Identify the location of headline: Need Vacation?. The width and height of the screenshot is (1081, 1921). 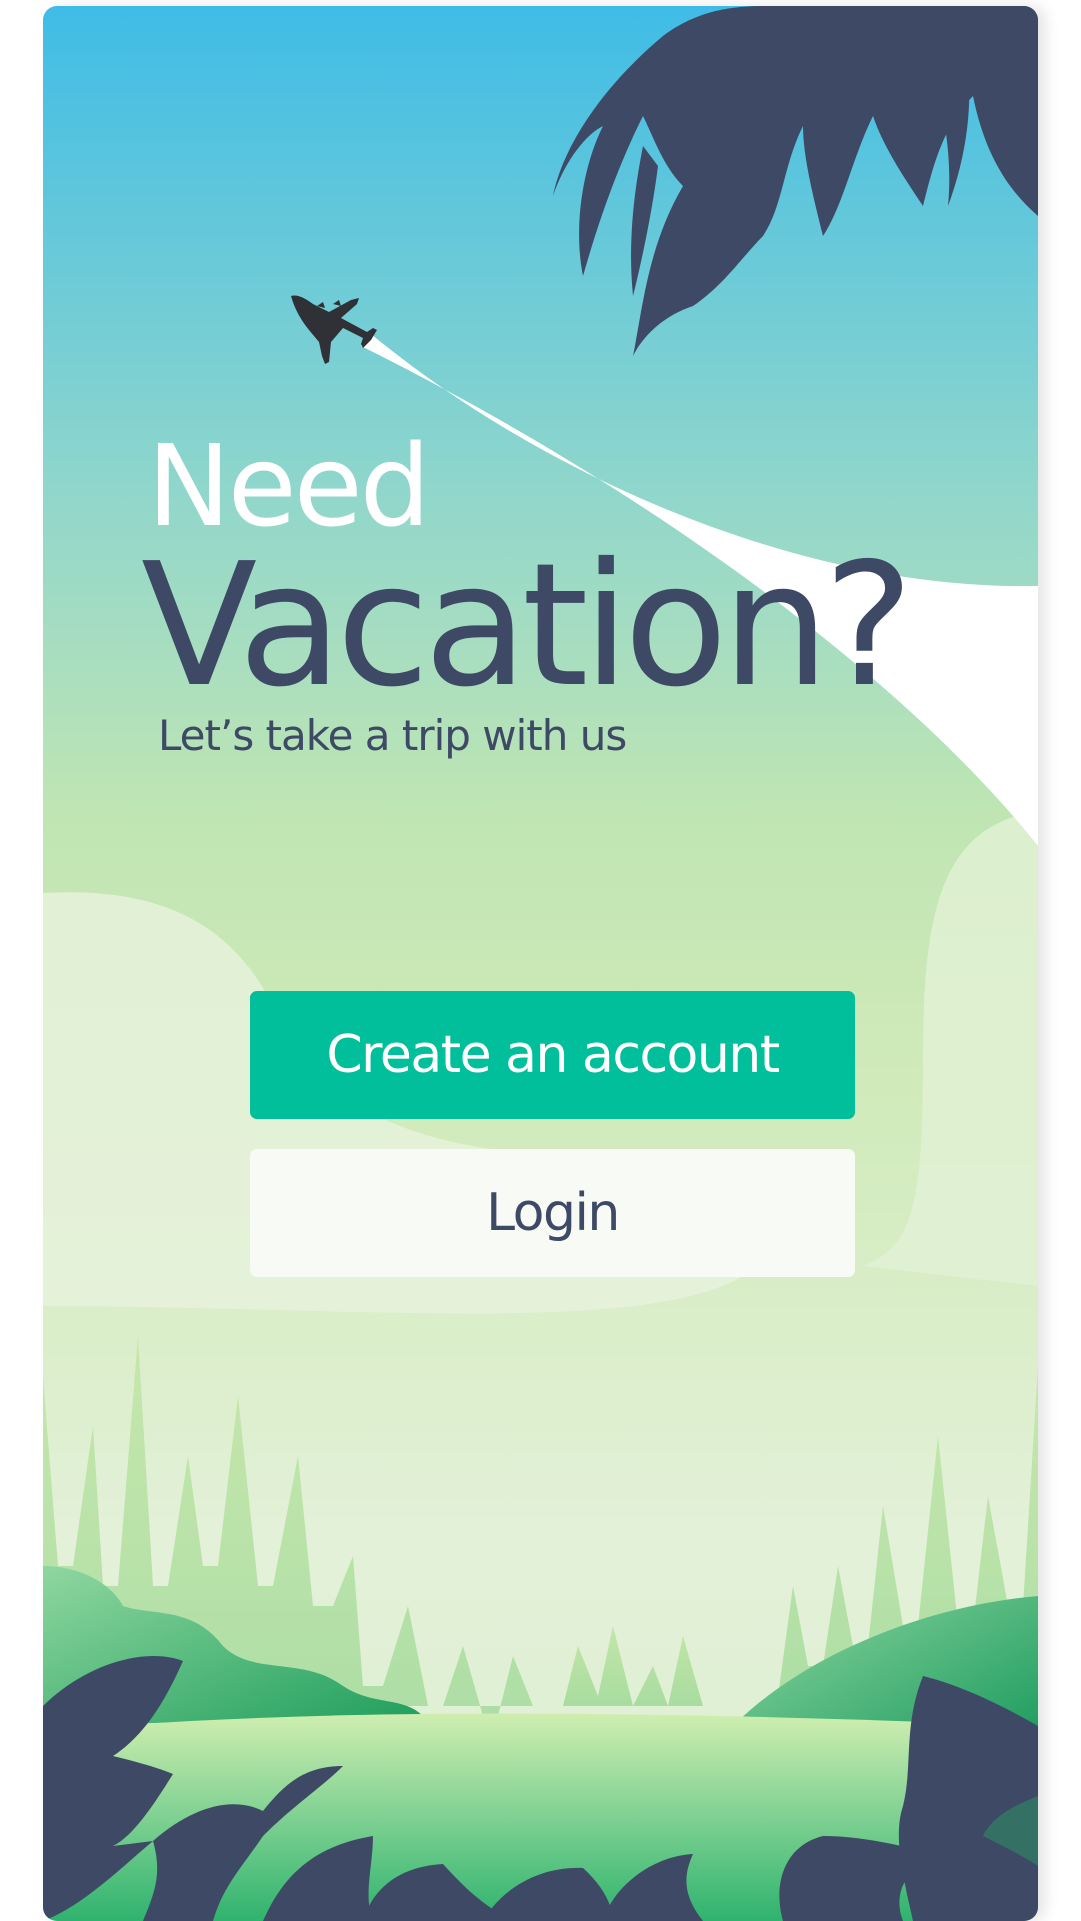
(527, 571).